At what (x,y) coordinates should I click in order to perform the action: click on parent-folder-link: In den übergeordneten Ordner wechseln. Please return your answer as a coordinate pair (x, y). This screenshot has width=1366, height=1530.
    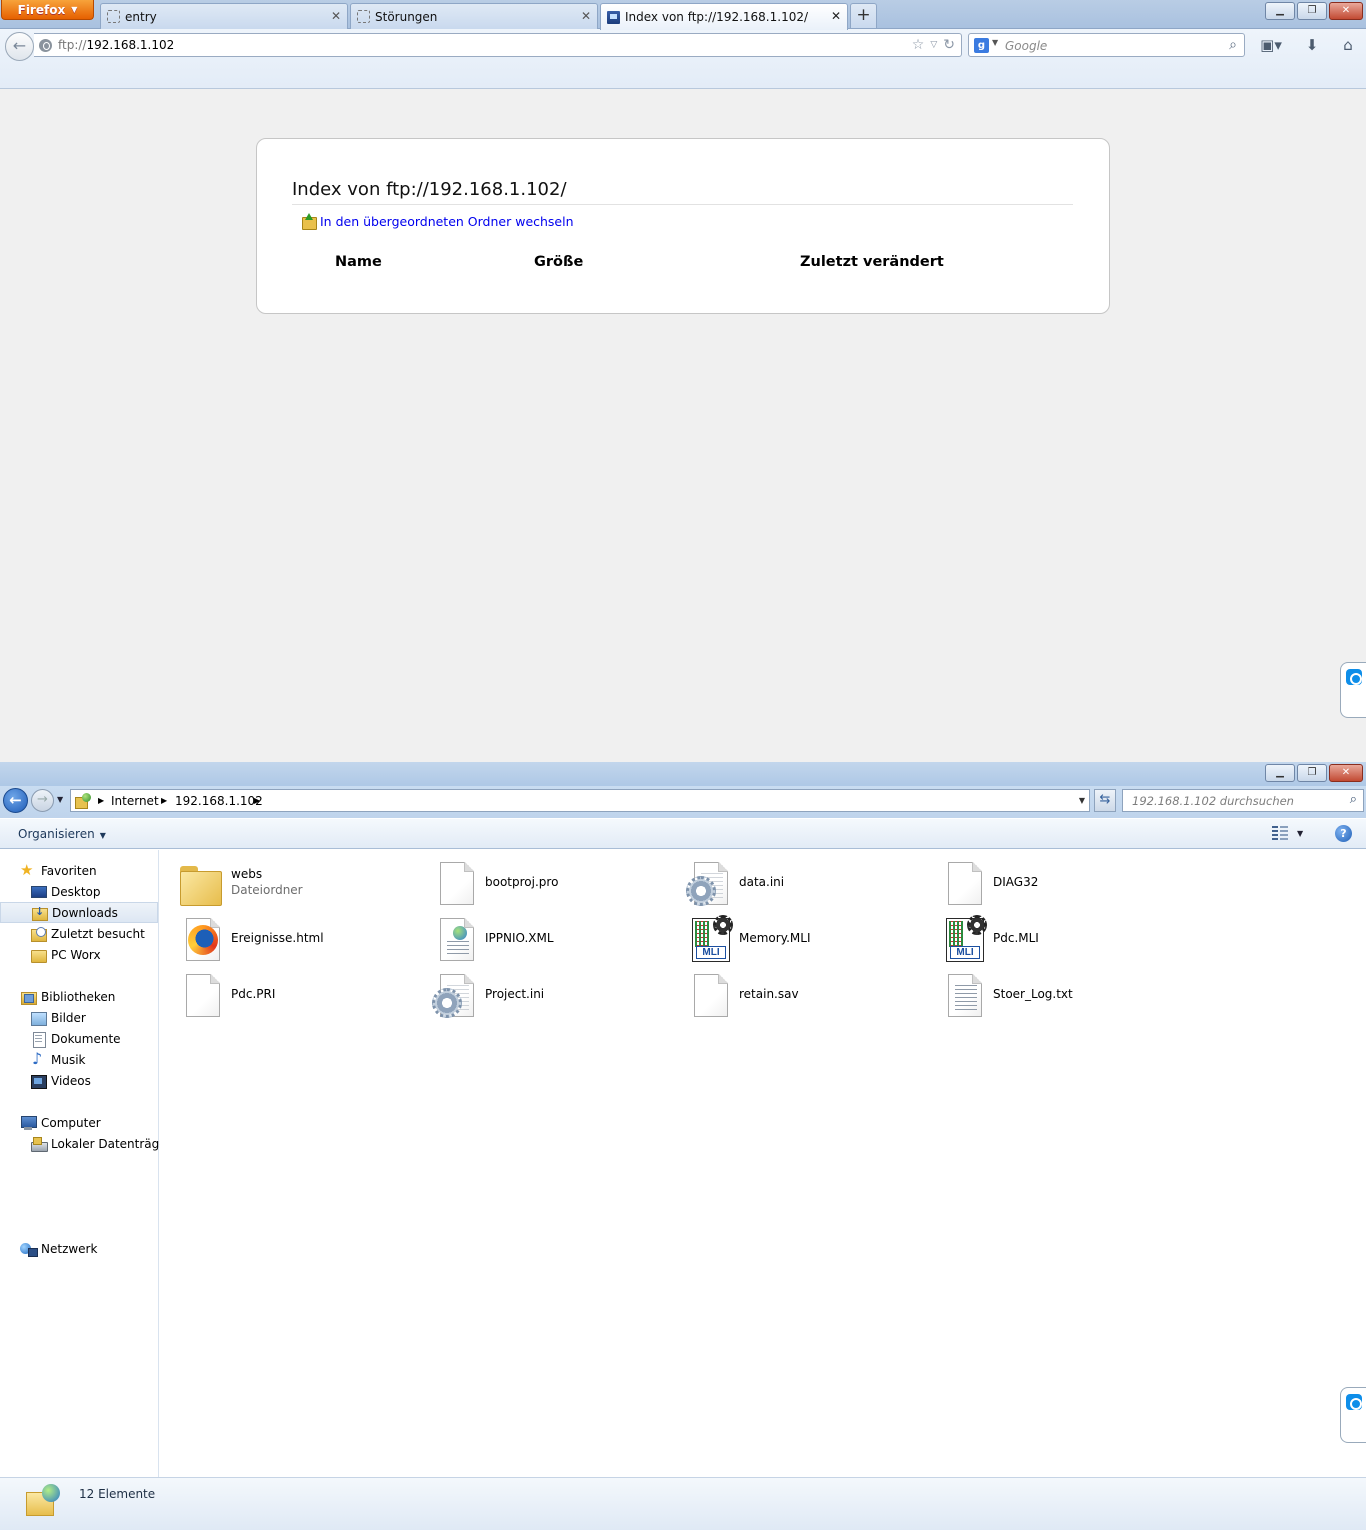
    Looking at the image, I should click on (447, 221).